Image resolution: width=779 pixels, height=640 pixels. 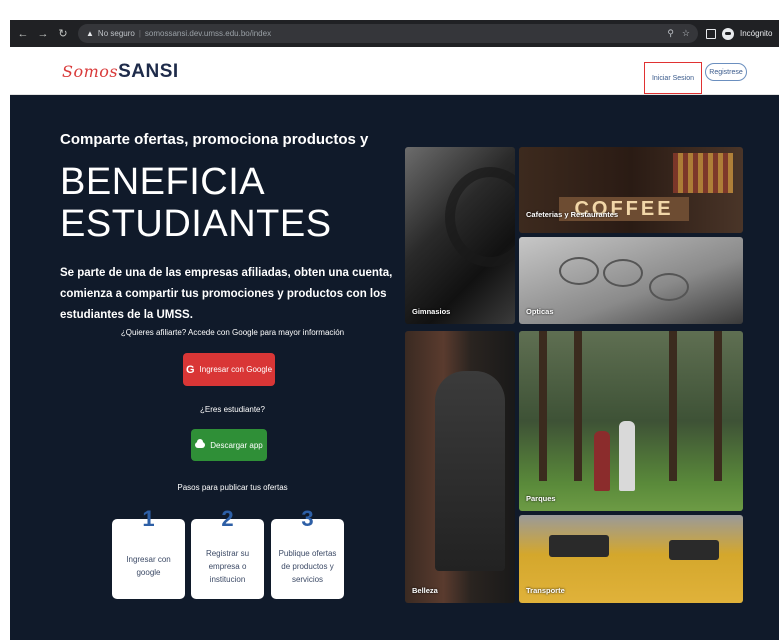 What do you see at coordinates (686, 33) in the screenshot?
I see `bookmark-star-icon: ☆` at bounding box center [686, 33].